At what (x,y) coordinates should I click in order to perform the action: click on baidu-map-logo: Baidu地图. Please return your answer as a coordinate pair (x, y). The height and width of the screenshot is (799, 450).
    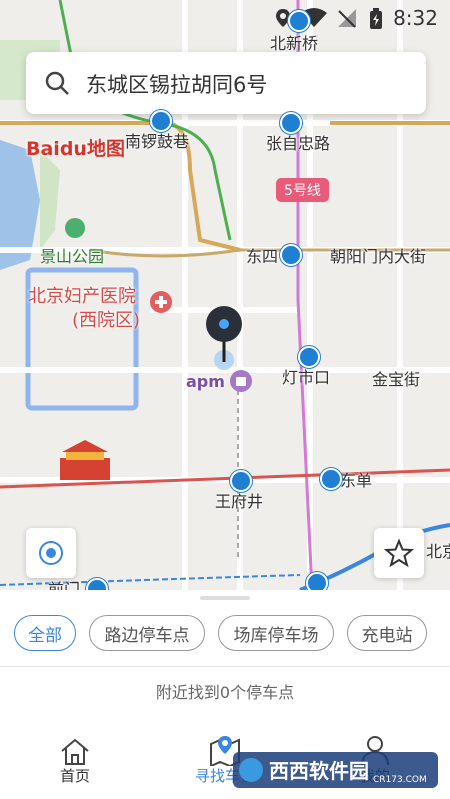
    Looking at the image, I should click on (75, 149).